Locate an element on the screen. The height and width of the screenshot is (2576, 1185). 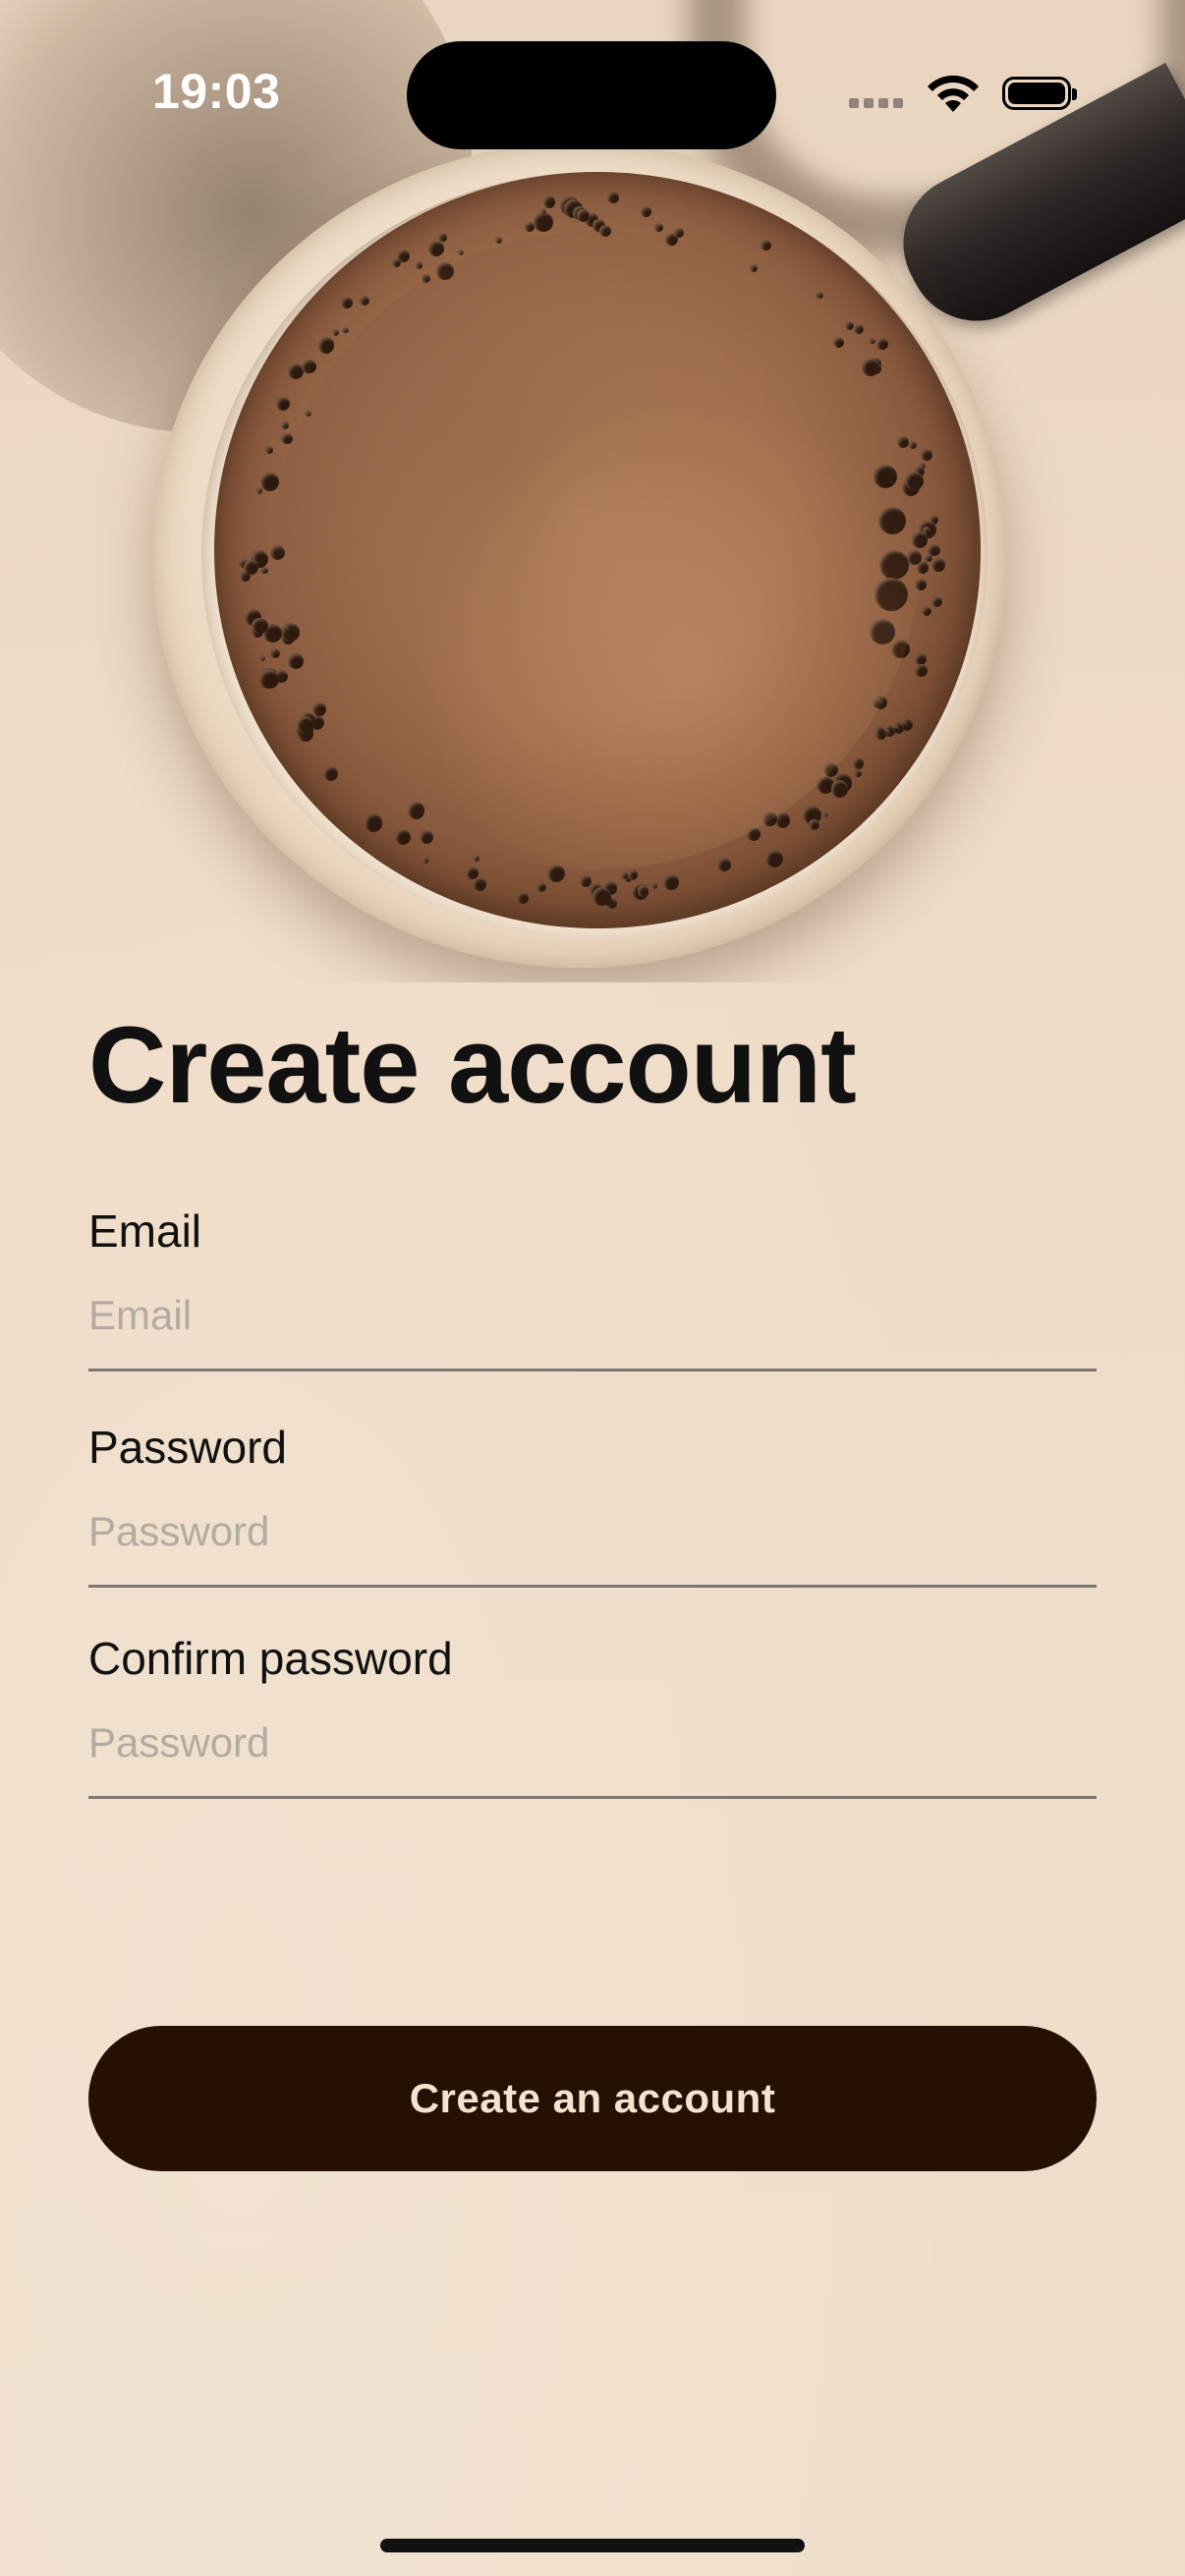
email-input is located at coordinates (592, 1315).